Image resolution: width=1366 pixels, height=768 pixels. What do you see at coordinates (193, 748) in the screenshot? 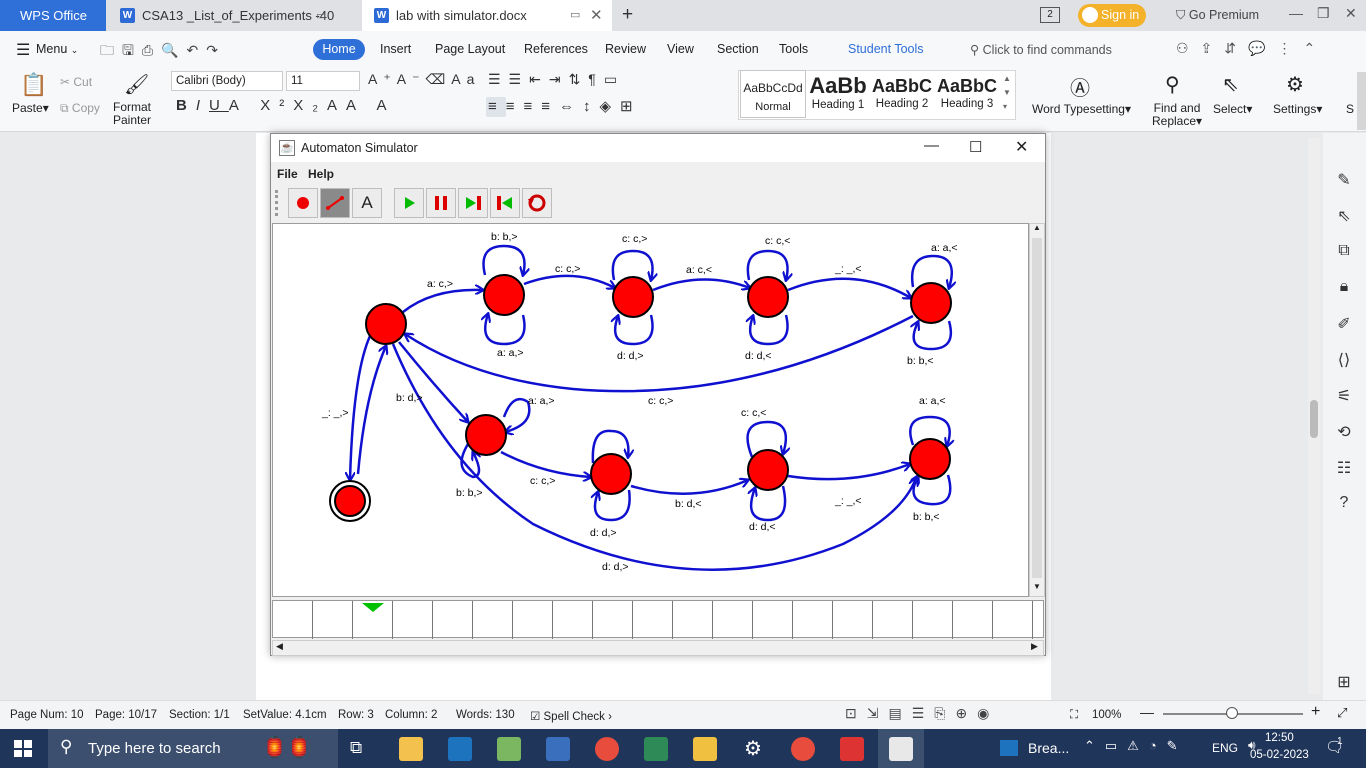
I see `taskbar-search: ⚲ Type here to search 🏮🏮` at bounding box center [193, 748].